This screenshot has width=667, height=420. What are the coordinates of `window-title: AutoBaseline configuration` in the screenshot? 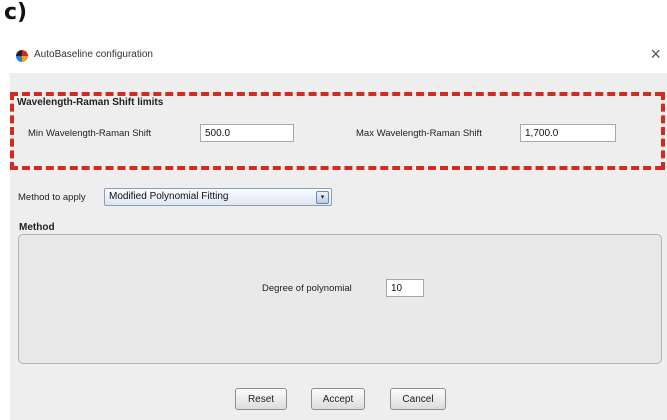 It's located at (93, 54).